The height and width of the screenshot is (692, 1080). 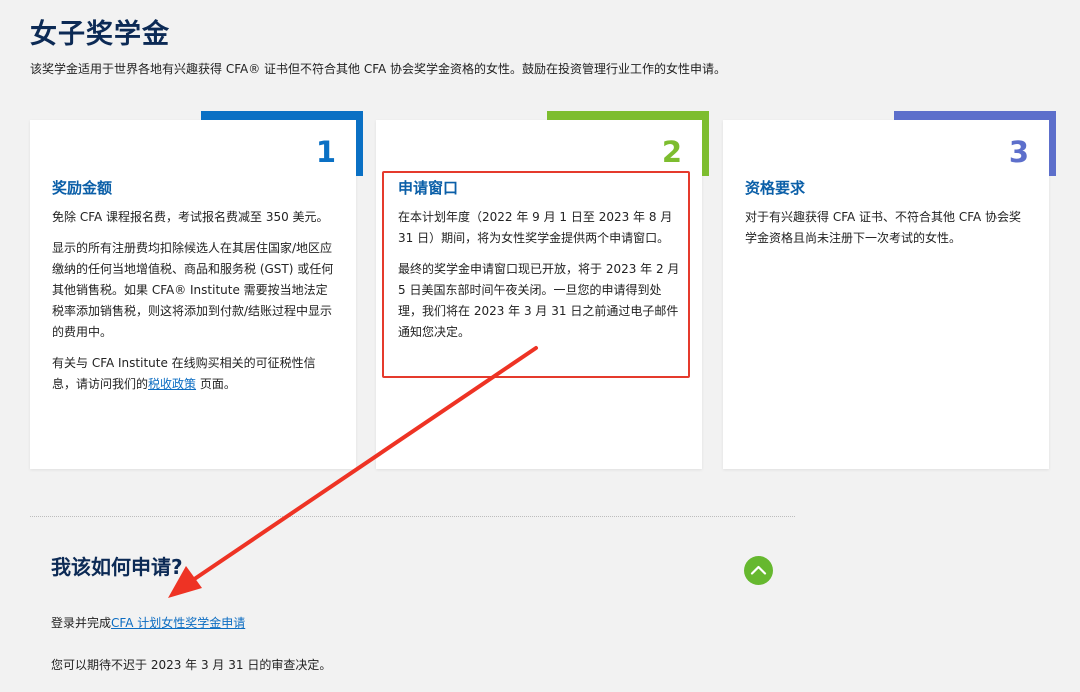 I want to click on scholarship-application-link: CFA 计划女性奖学金申请, so click(x=178, y=623).